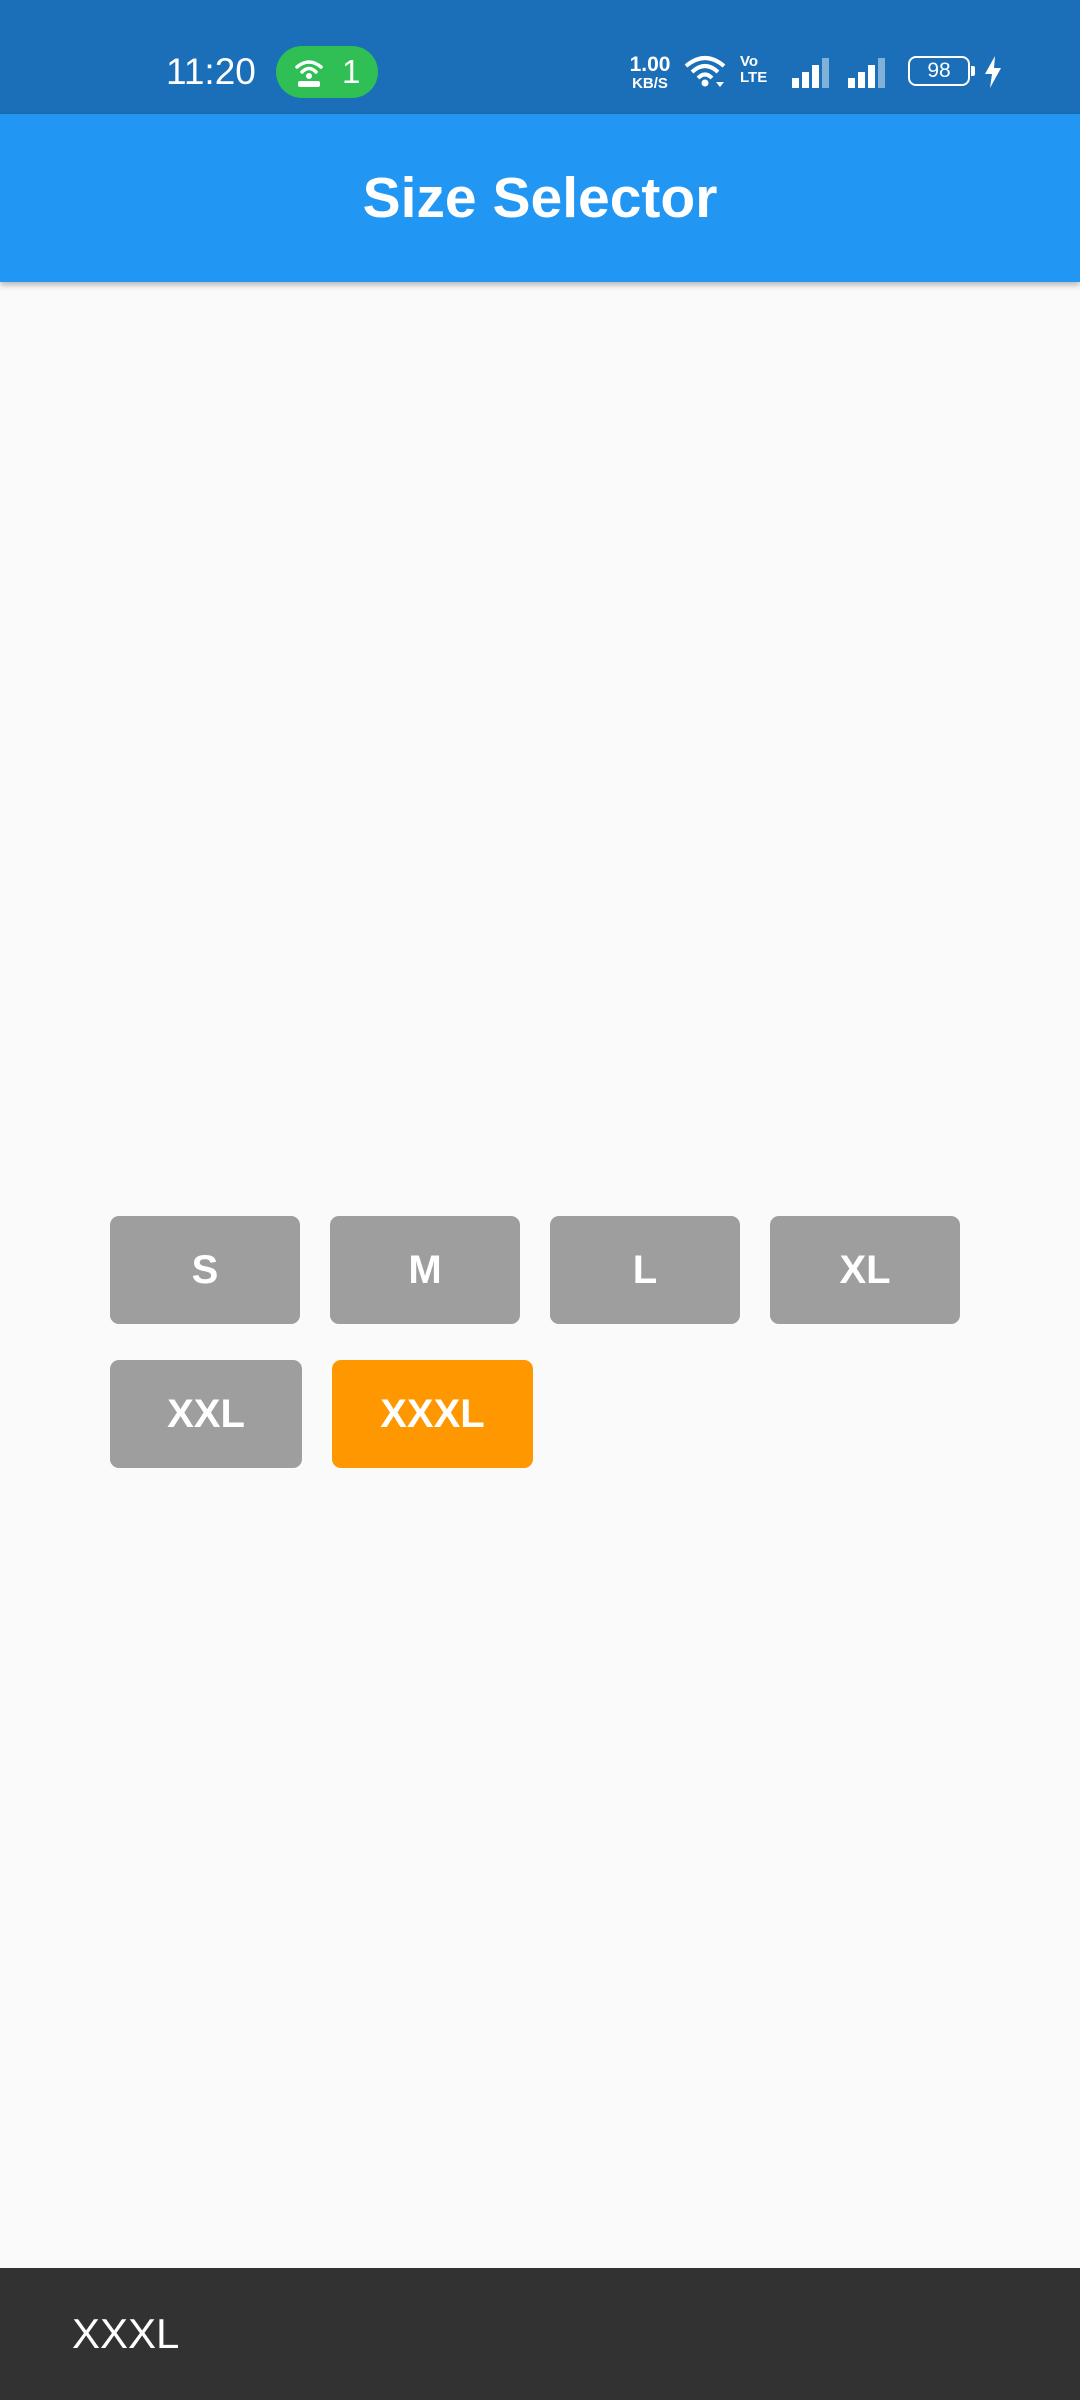 Image resolution: width=1080 pixels, height=2400 pixels. I want to click on network-speed: 1.00 KB/S, so click(650, 73).